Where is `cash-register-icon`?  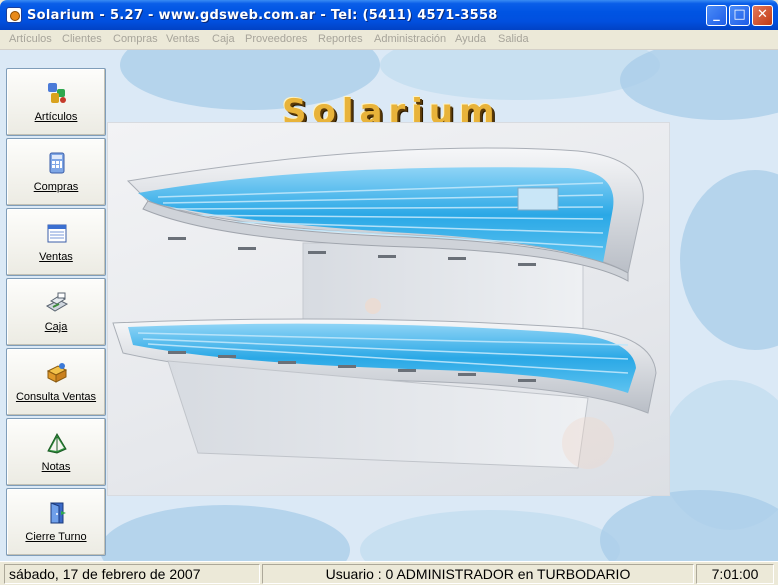 cash-register-icon is located at coordinates (57, 302).